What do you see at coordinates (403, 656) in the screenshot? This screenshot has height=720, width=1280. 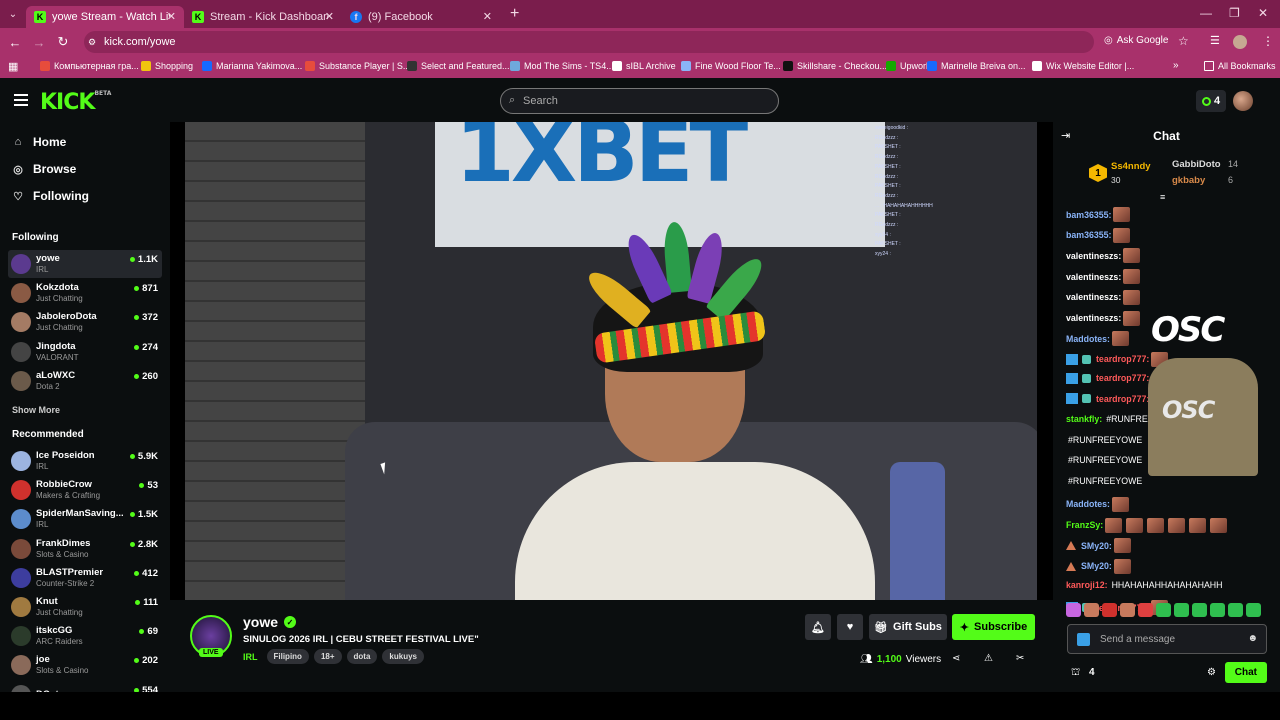 I see `stream-tag: kukuys` at bounding box center [403, 656].